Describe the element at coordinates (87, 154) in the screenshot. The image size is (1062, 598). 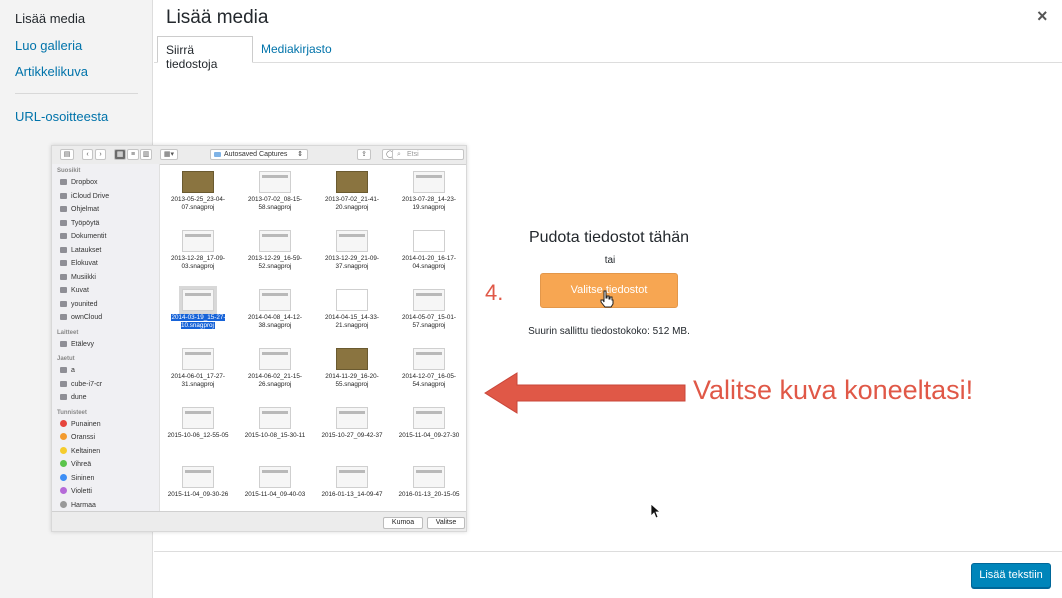
I see `back-icon: ‹` at that location.